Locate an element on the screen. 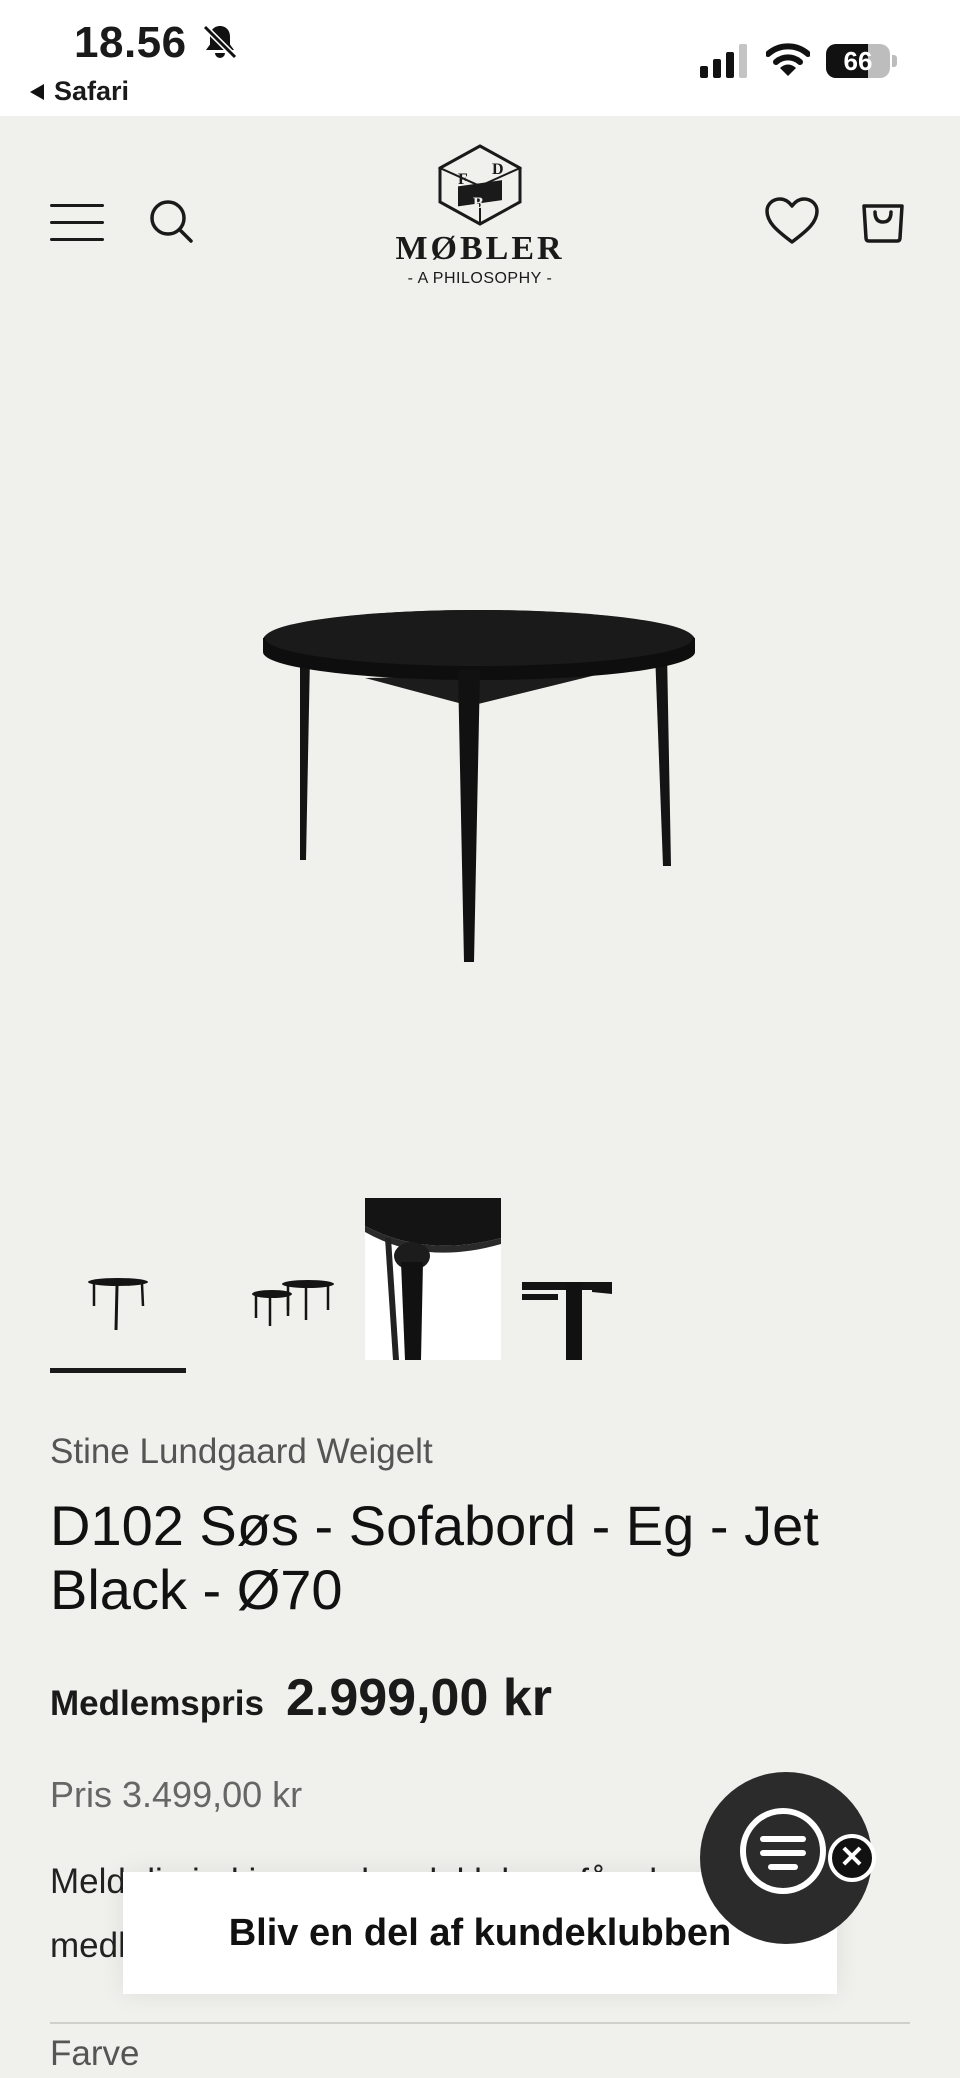 This screenshot has height=2078, width=960. thumbnail-active-indicator is located at coordinates (118, 1370).